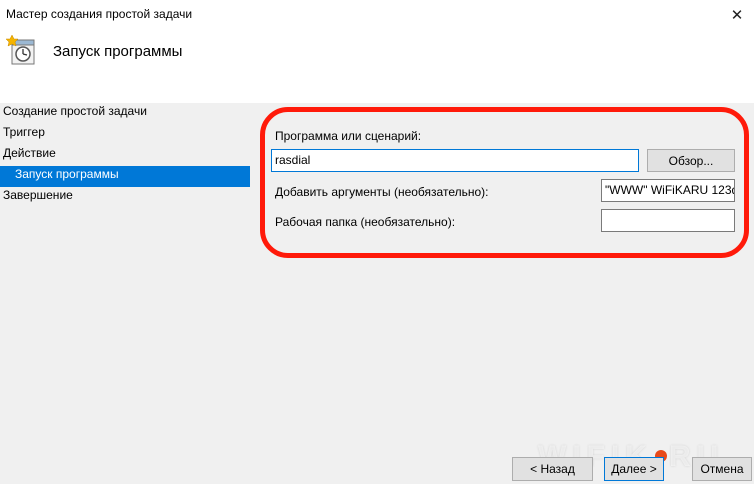 This screenshot has height=484, width=754. I want to click on window-title: Мастер создания простой задачи, so click(99, 14).